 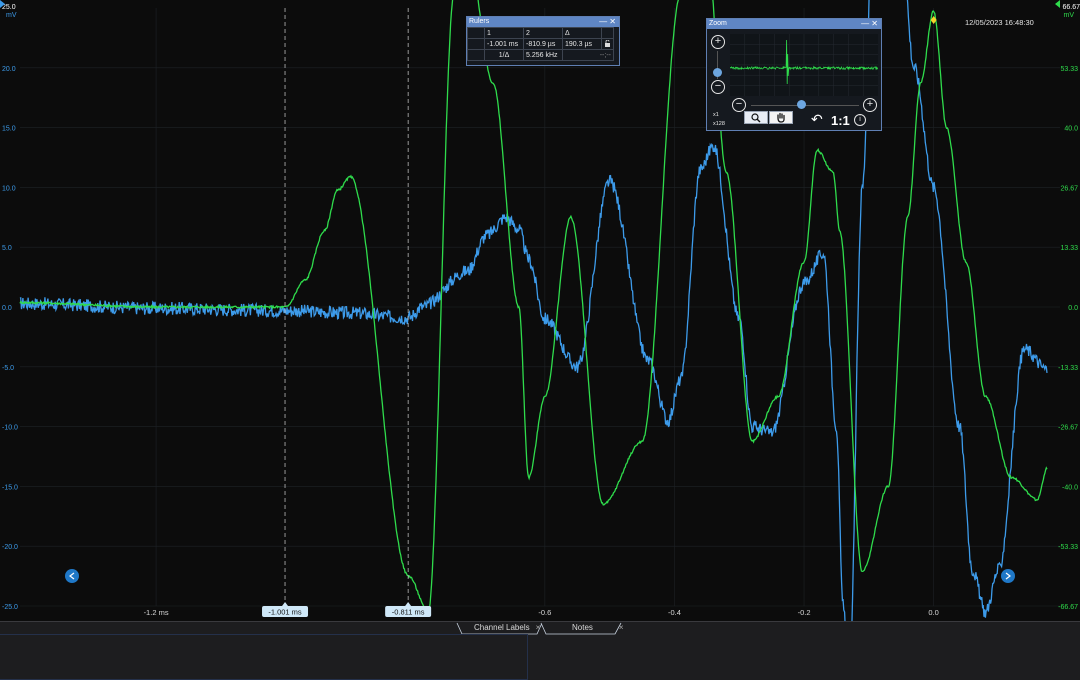 What do you see at coordinates (10, 607) in the screenshot?
I see `left-axis-tick-label: -25.0` at bounding box center [10, 607].